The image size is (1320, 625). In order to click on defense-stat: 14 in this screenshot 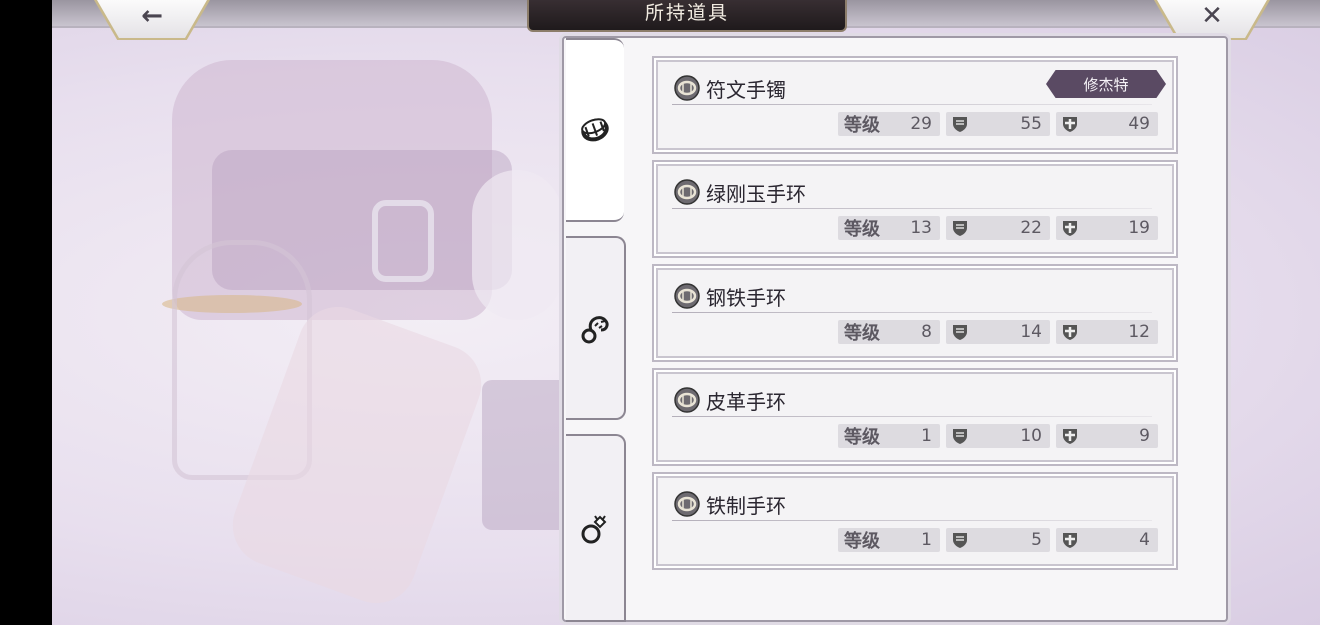, I will do `click(998, 332)`.